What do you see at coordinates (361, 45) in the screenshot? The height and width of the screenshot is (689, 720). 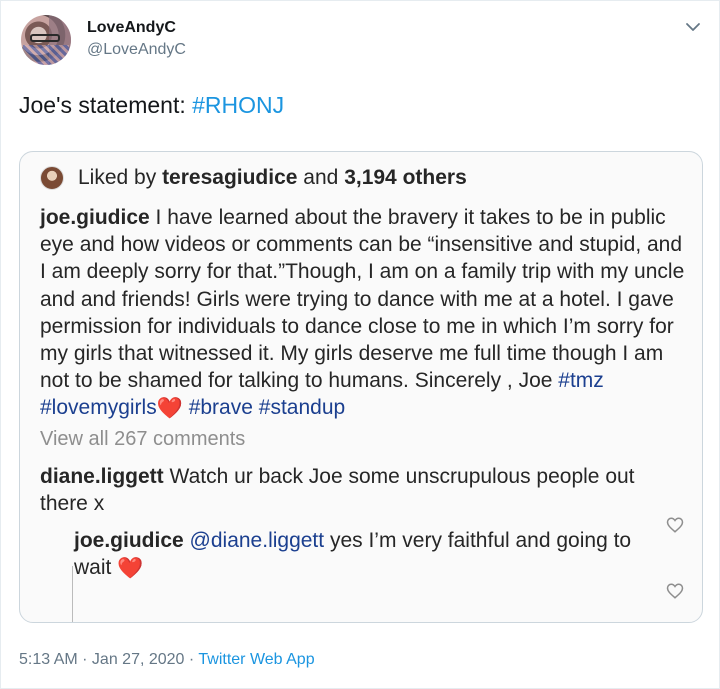 I see `tweet-header: LoveAndyC @LoveAndyC` at bounding box center [361, 45].